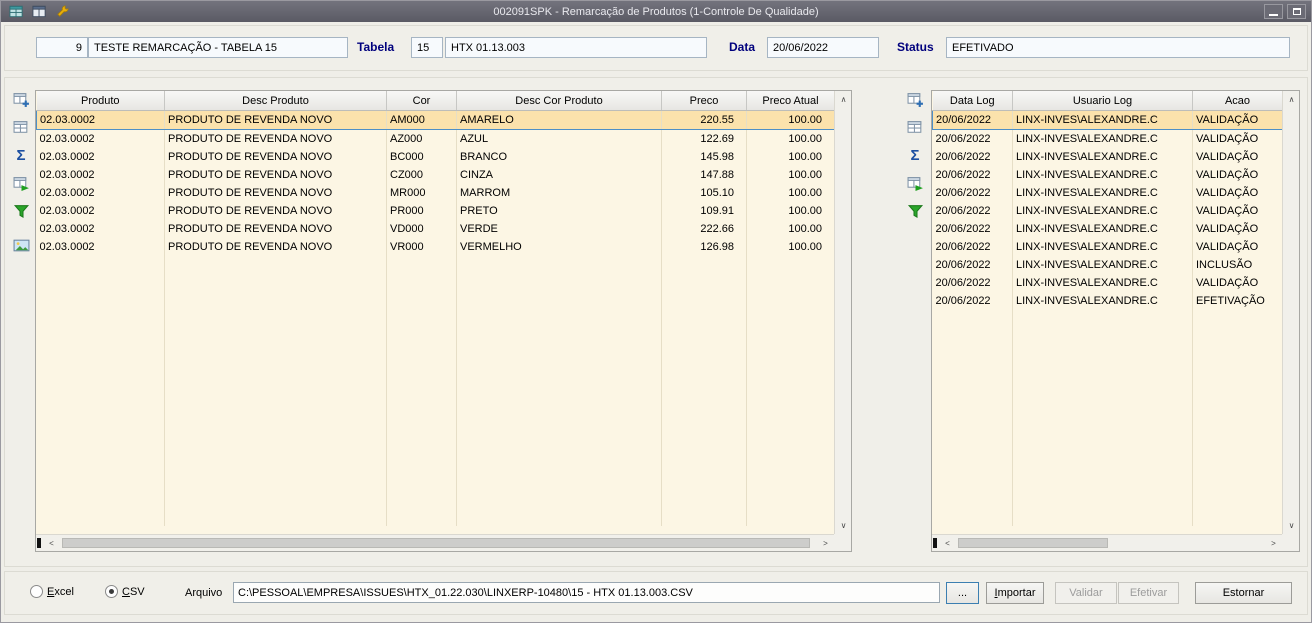  What do you see at coordinates (1273, 543) in the screenshot?
I see `scroll-right-icon: >` at bounding box center [1273, 543].